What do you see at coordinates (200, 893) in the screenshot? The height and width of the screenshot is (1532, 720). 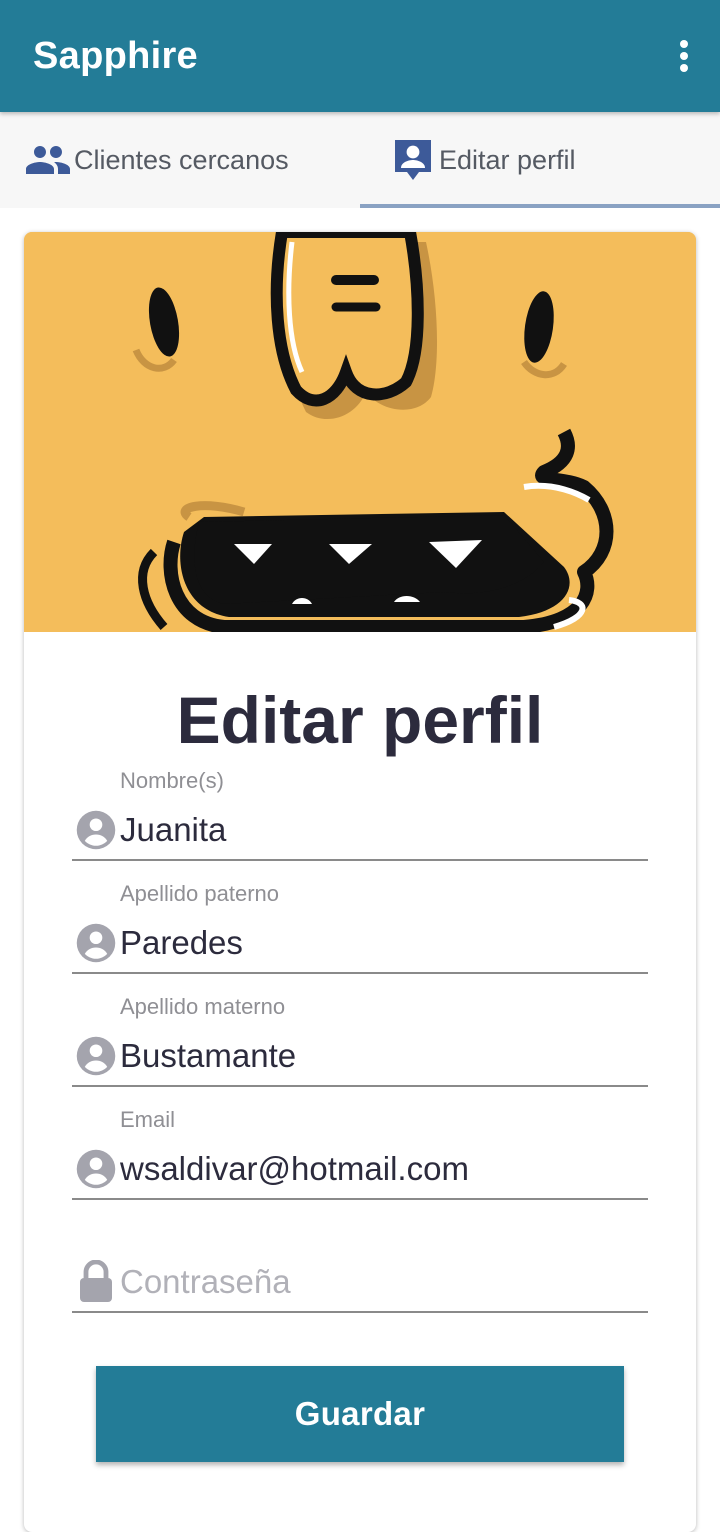 I see `field-label: Apellido paterno` at bounding box center [200, 893].